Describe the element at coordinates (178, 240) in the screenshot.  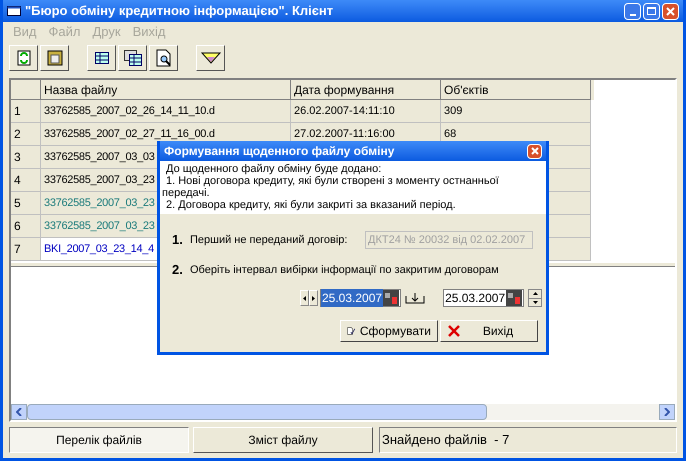
I see `step-number: 1.` at that location.